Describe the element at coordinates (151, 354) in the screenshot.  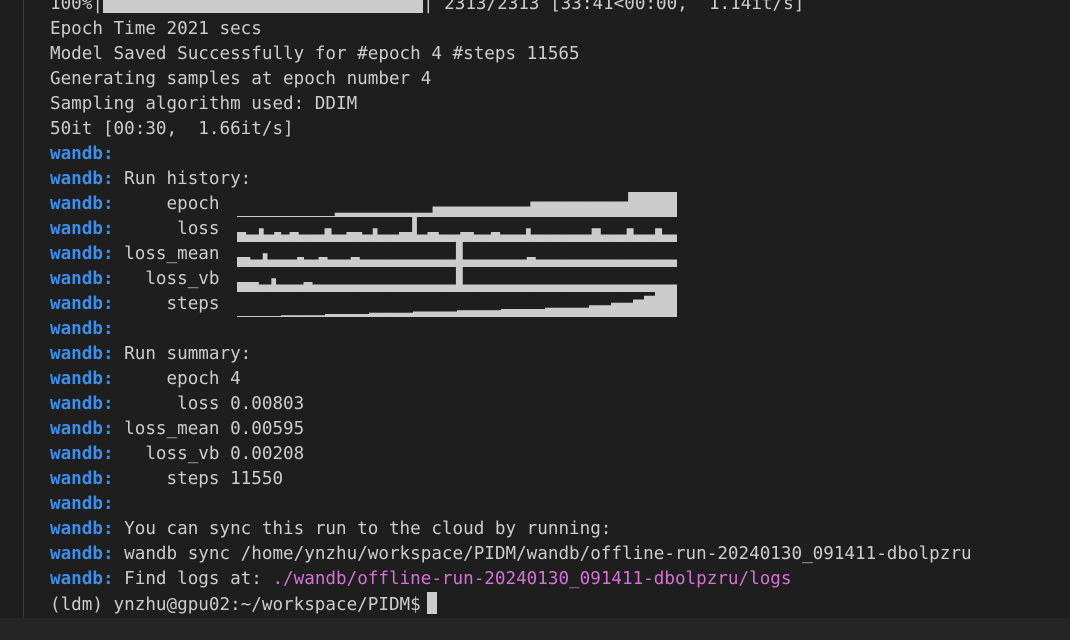
I see `run-summary-header: wandb: Run summary:` at that location.